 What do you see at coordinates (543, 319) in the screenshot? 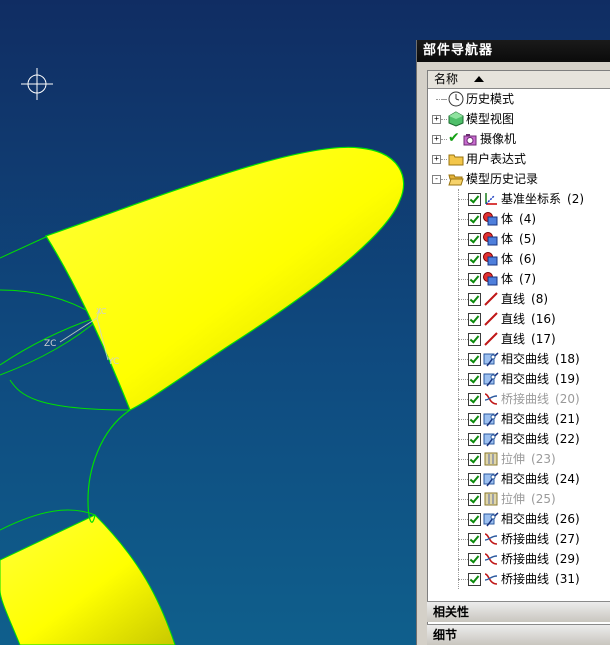
I see `feature-number: (16)` at bounding box center [543, 319].